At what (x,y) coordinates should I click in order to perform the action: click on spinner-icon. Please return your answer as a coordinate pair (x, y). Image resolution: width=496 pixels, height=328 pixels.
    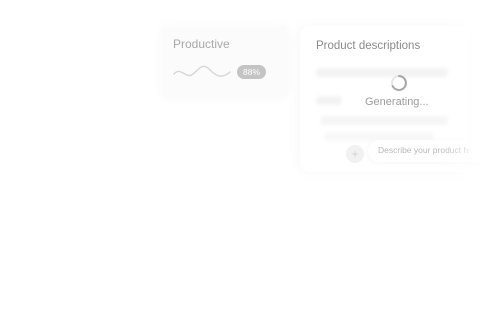
    Looking at the image, I should click on (399, 83).